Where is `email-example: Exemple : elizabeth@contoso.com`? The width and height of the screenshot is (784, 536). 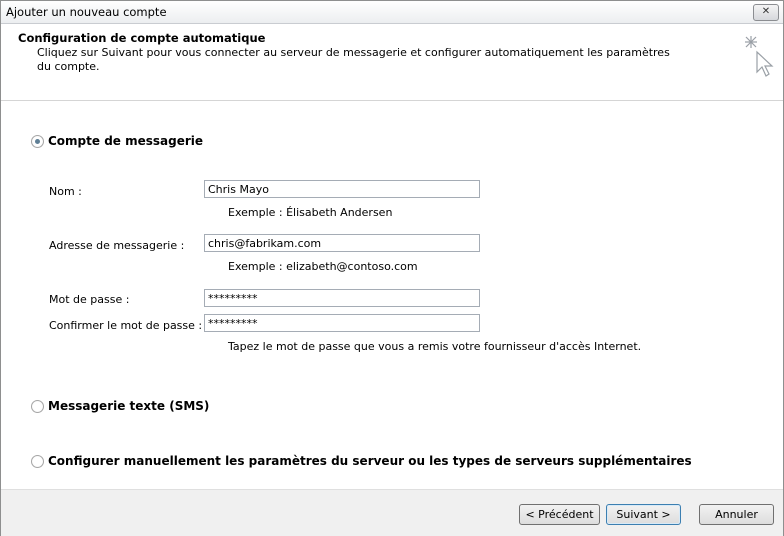
email-example: Exemple : elizabeth@contoso.com is located at coordinates (323, 266).